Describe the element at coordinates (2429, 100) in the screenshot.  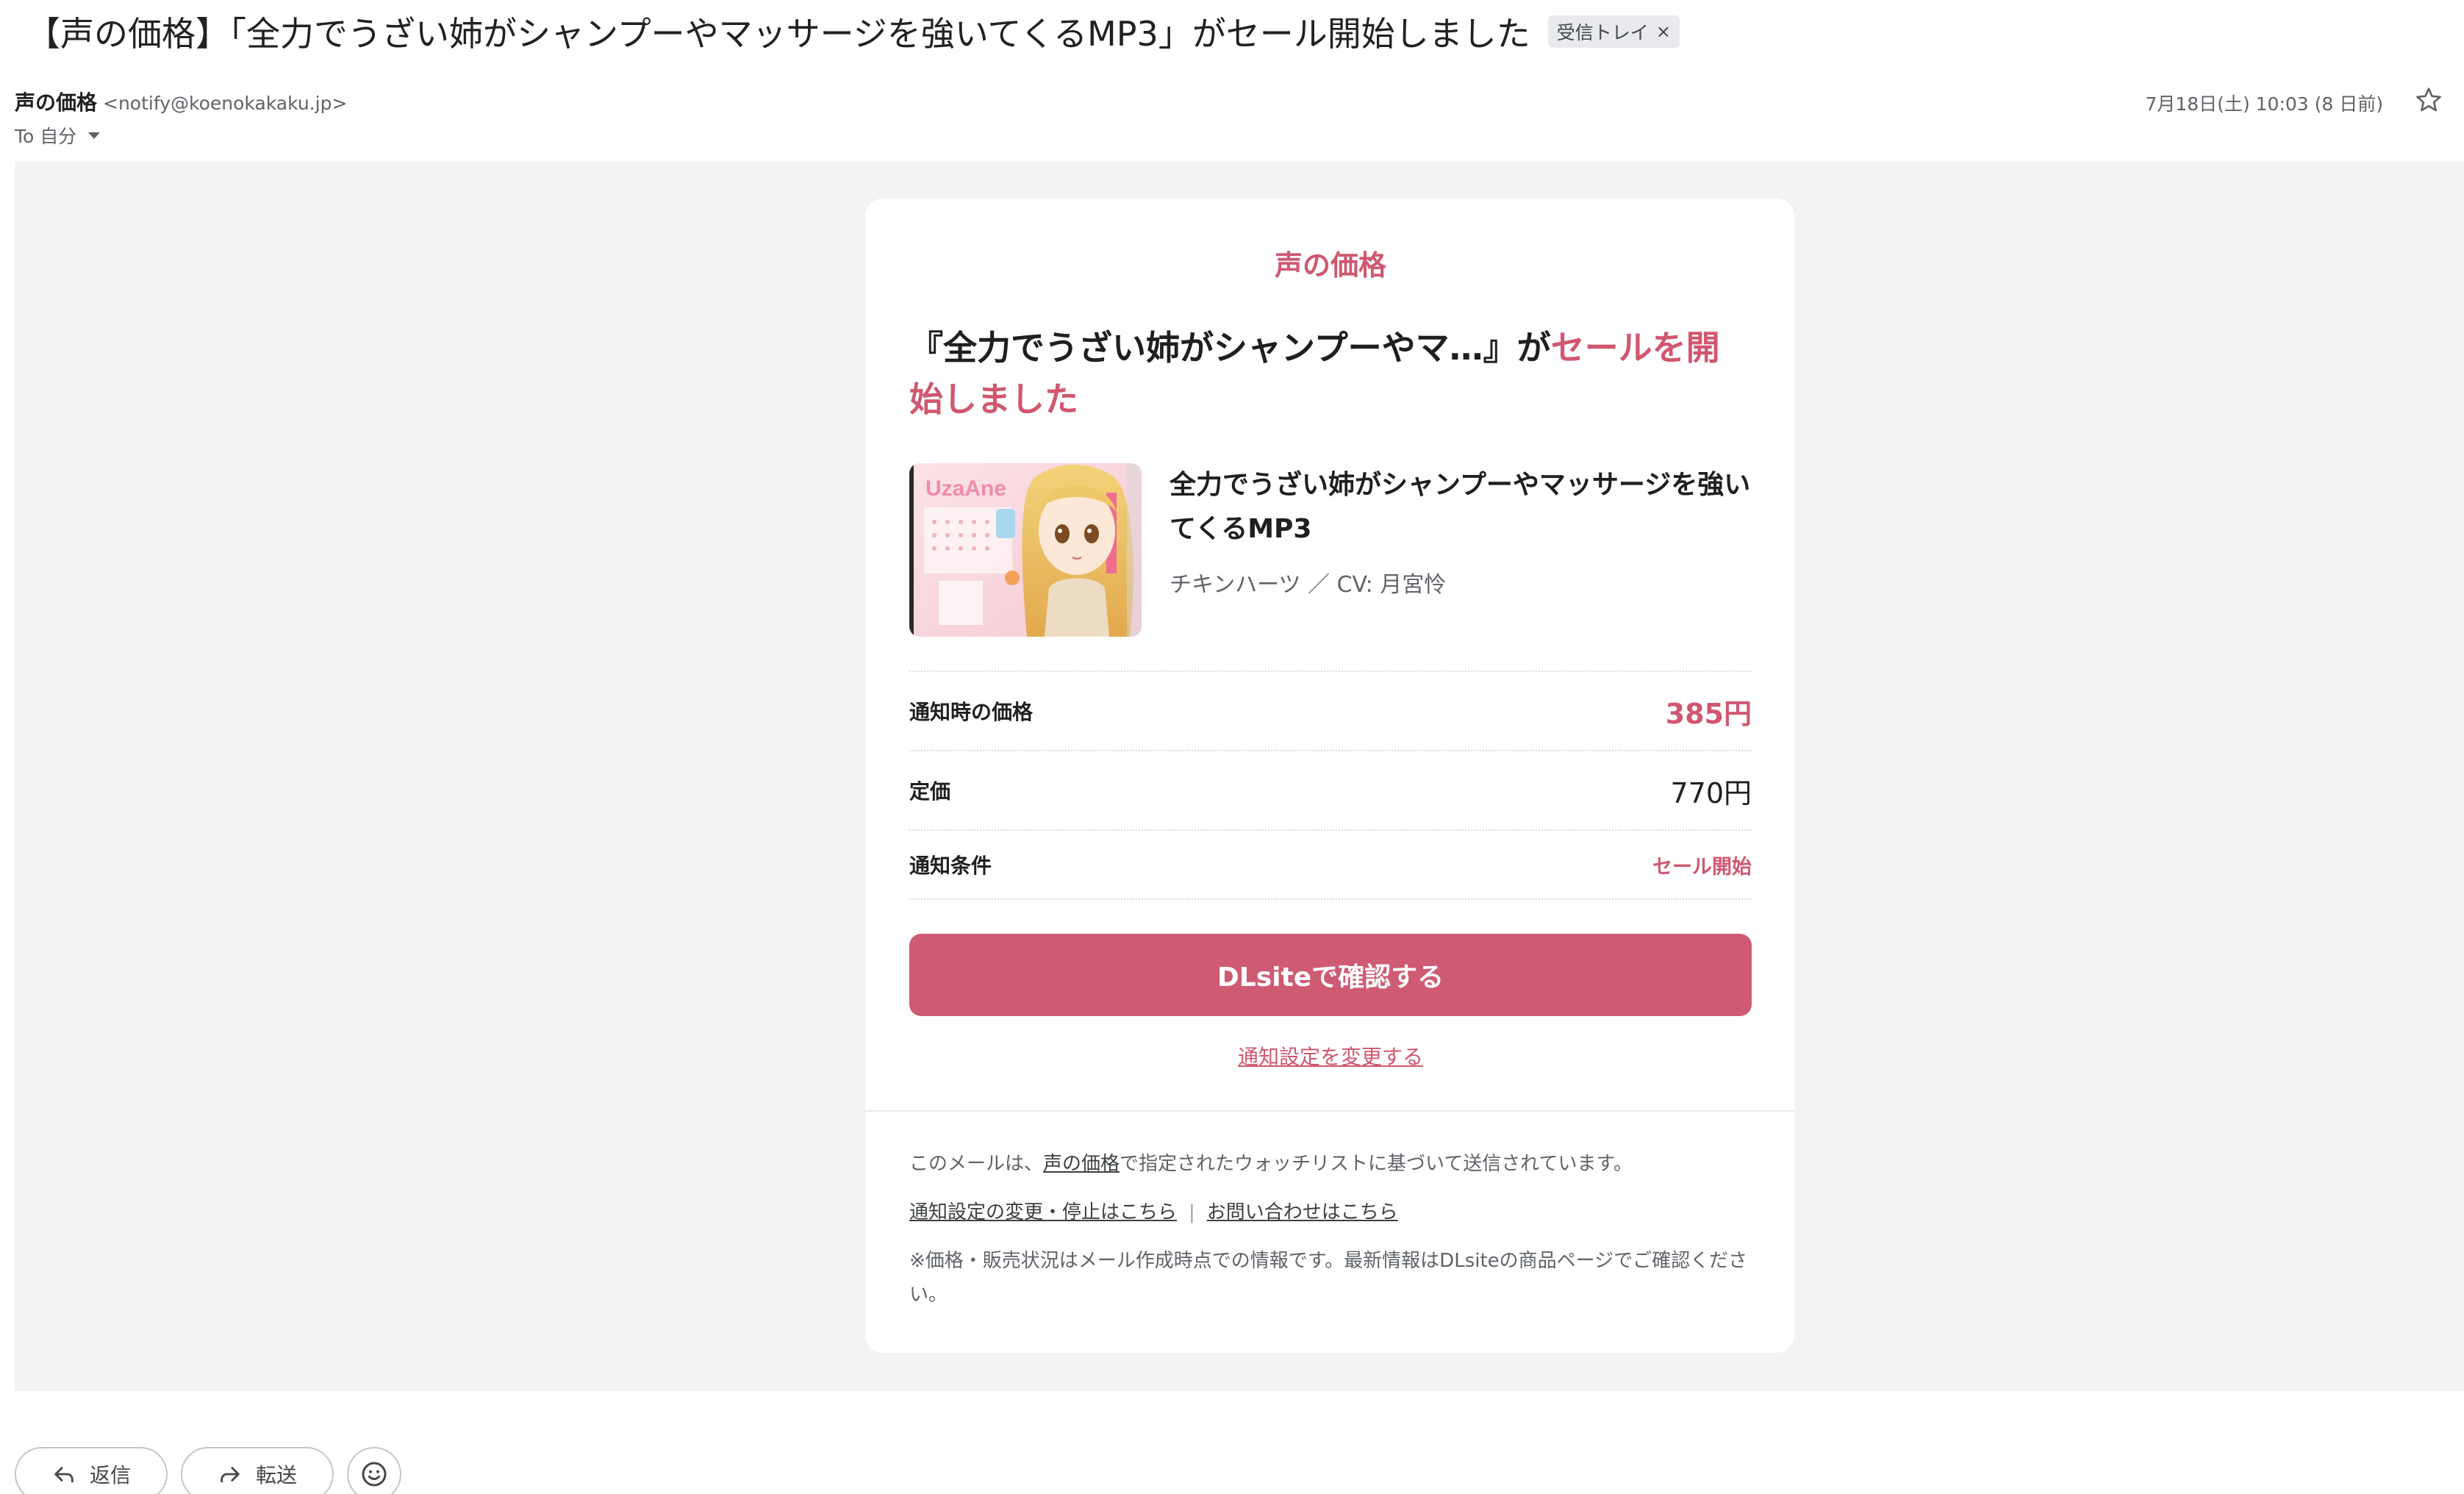
I see `star-icon` at that location.